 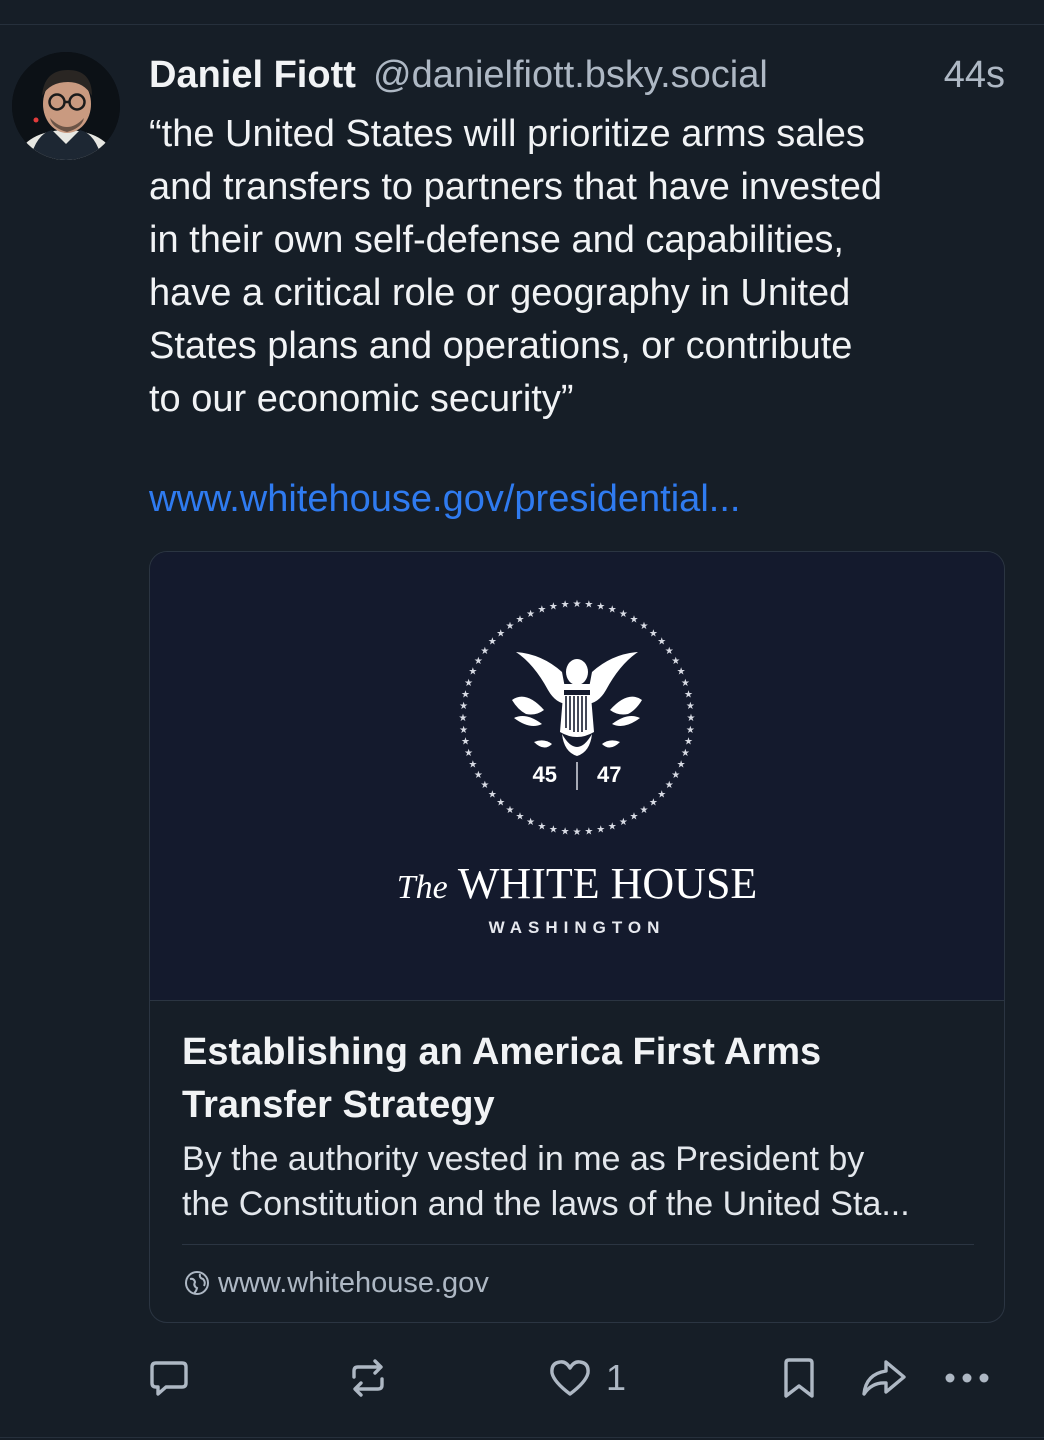 I want to click on bookmark-icon, so click(x=799, y=1378).